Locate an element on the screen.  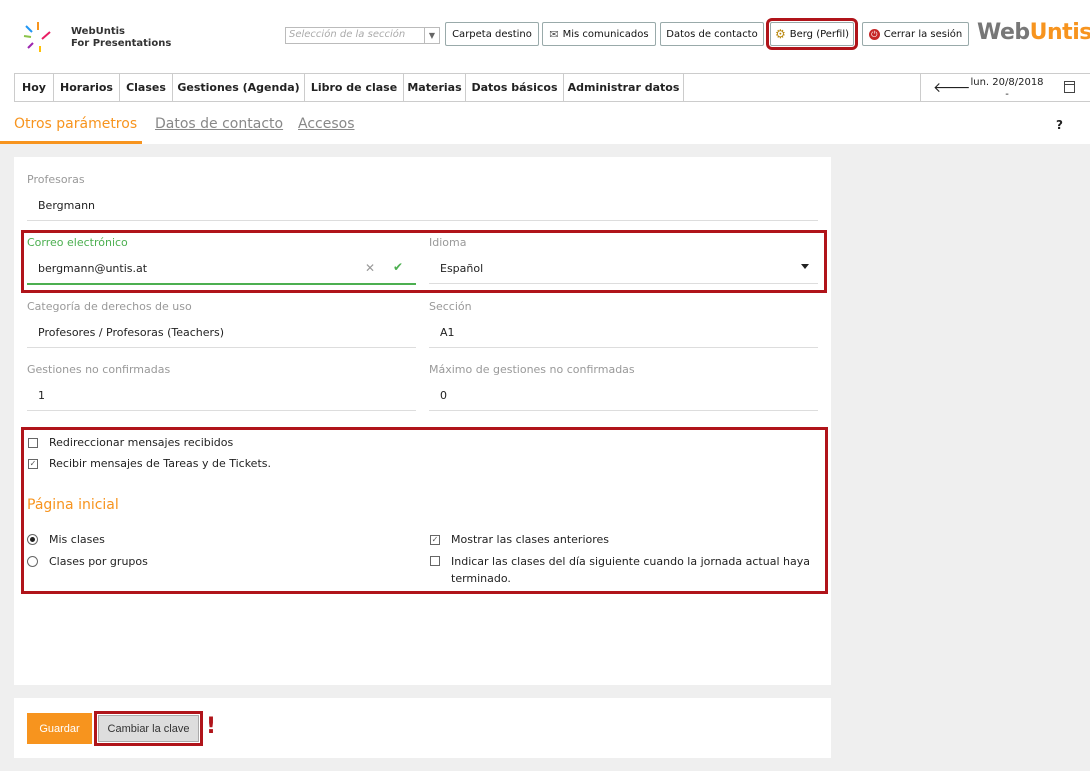
tab-contact-data: Datos de contacto is located at coordinates (219, 124).